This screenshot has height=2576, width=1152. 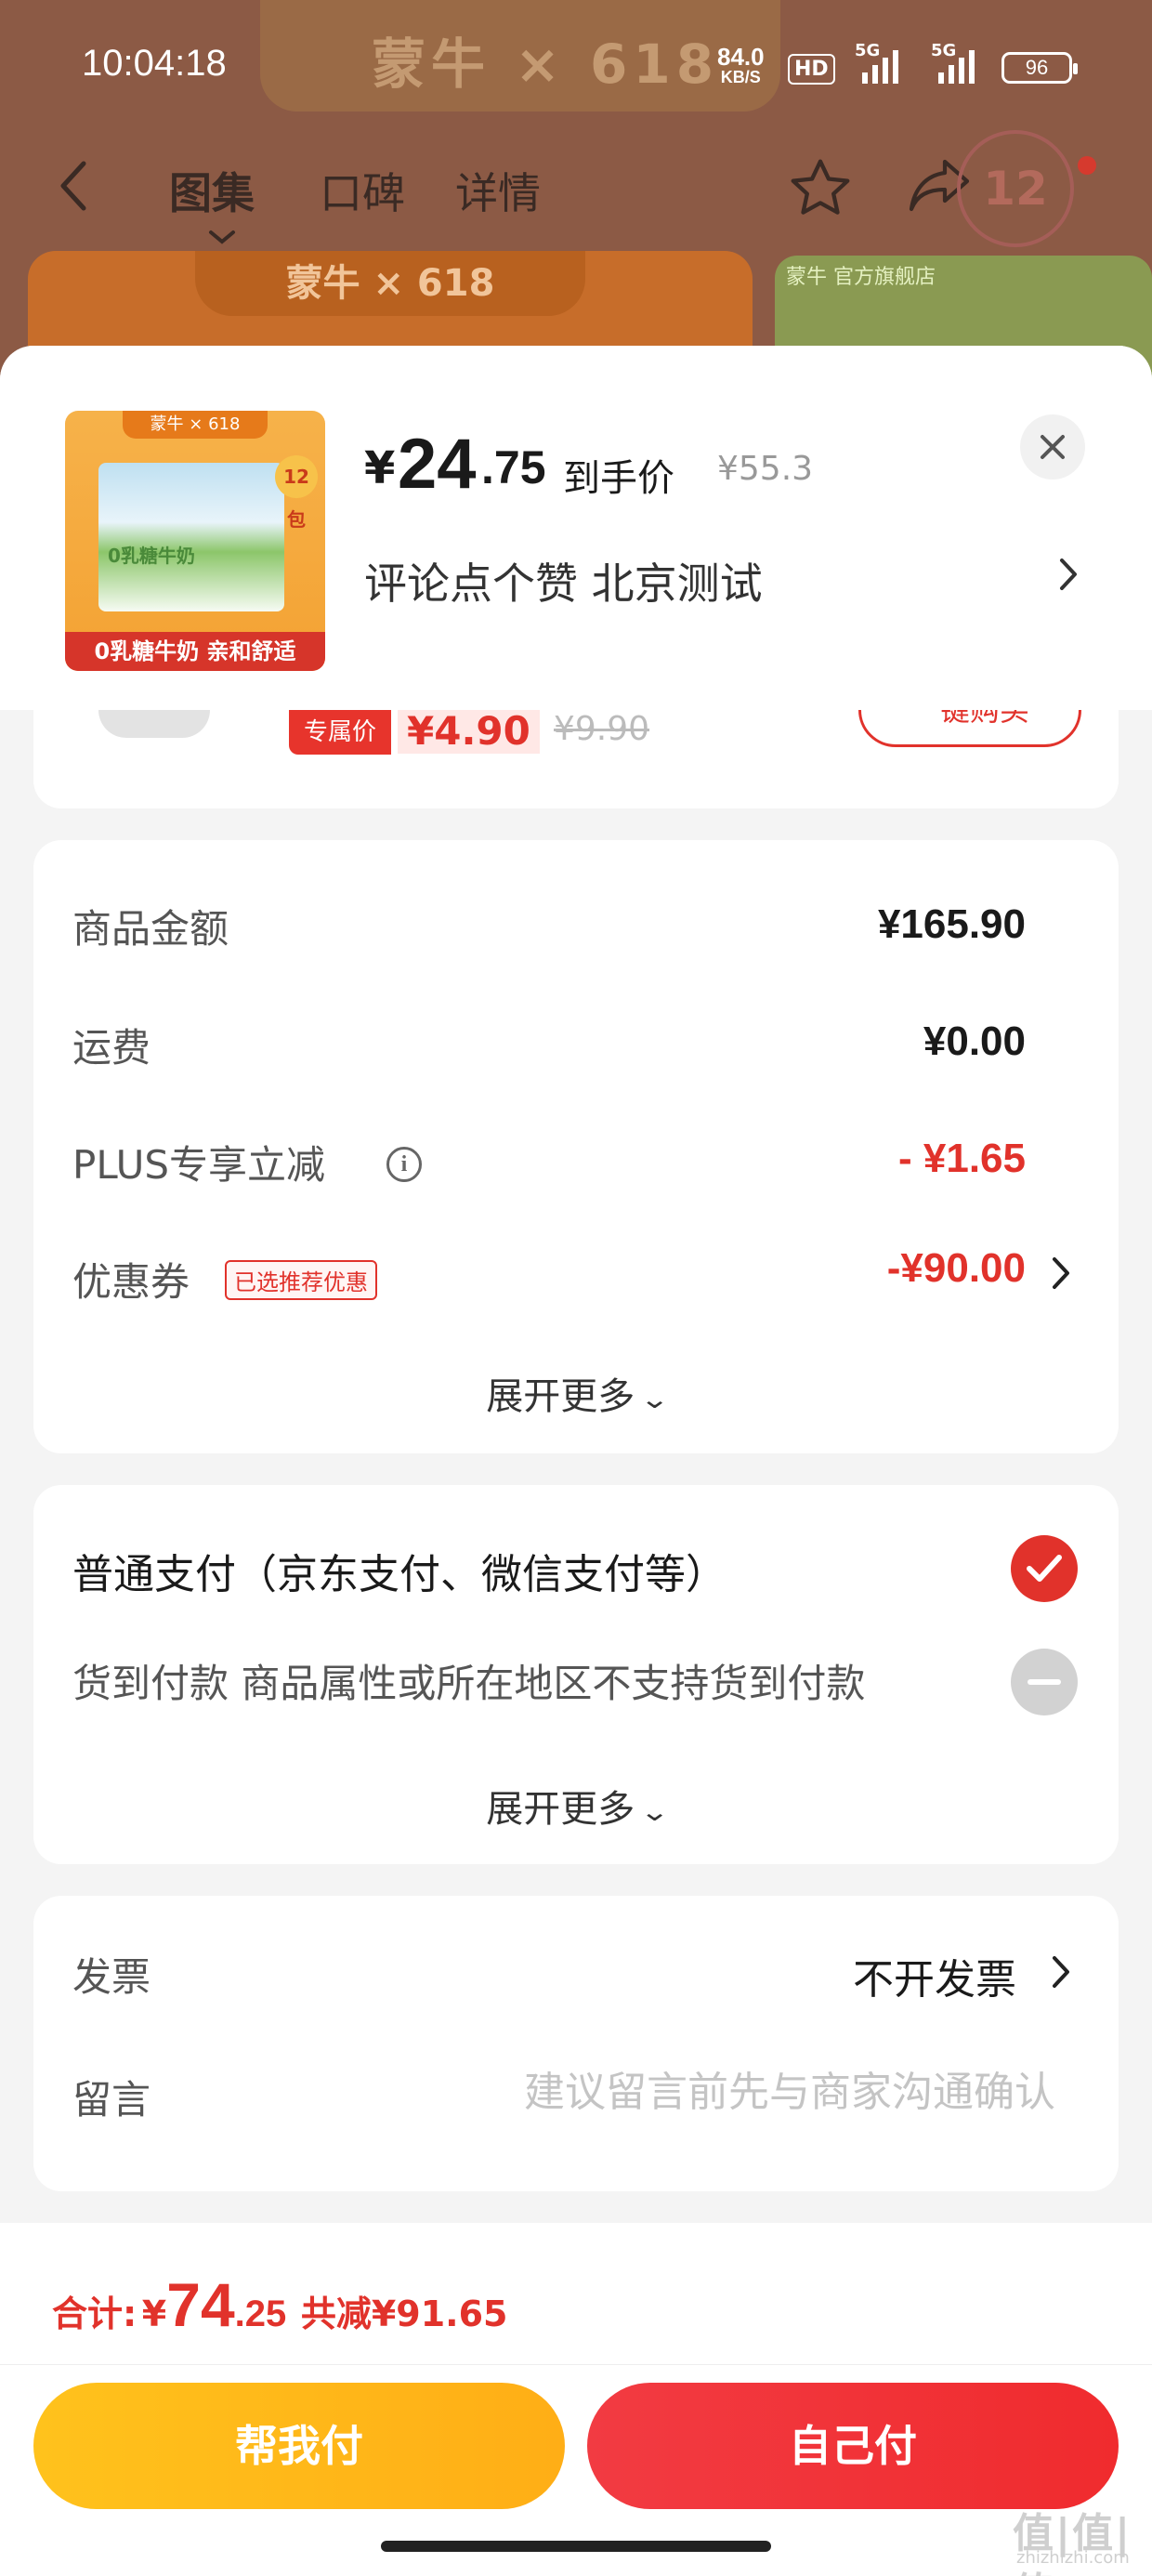 What do you see at coordinates (1073, 2558) in the screenshot?
I see `watermark-url: zhizhizhi.com` at bounding box center [1073, 2558].